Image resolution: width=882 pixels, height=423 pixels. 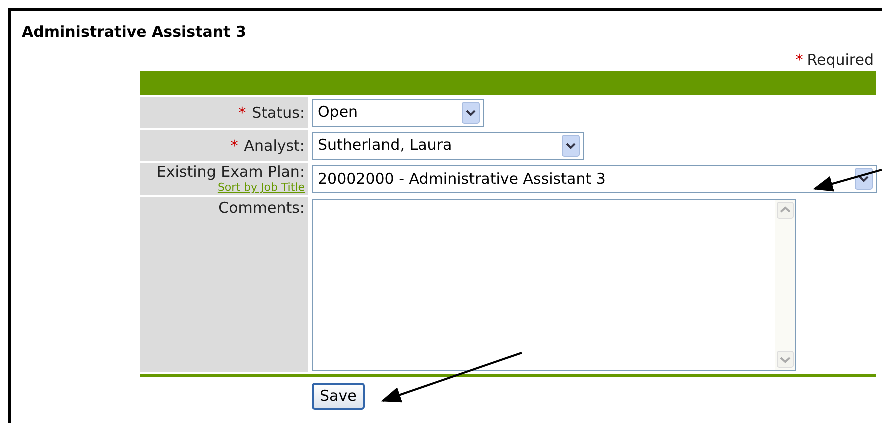 I want to click on page-title: Administrative Assistant 3, so click(x=135, y=32).